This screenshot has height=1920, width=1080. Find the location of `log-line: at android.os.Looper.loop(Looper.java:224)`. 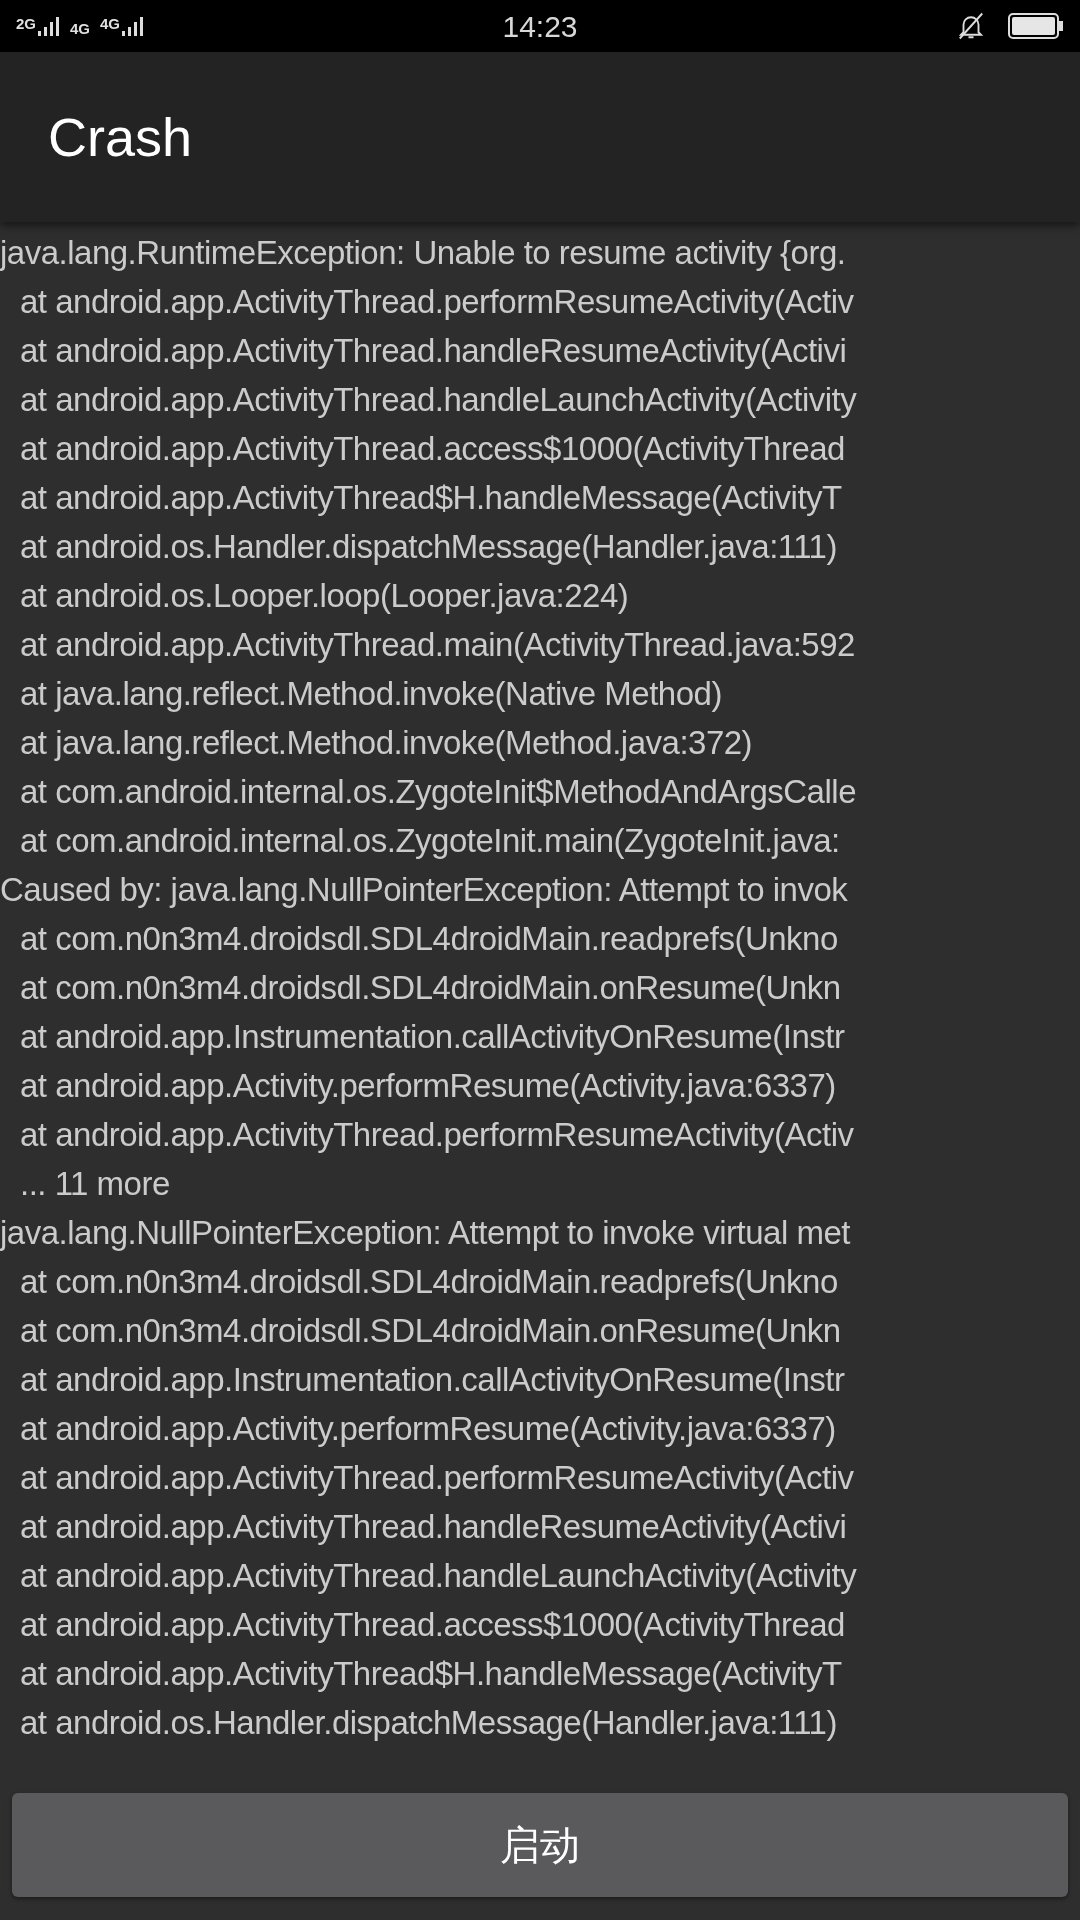

log-line: at android.os.Looper.loop(Looper.java:224) is located at coordinates (324, 595).